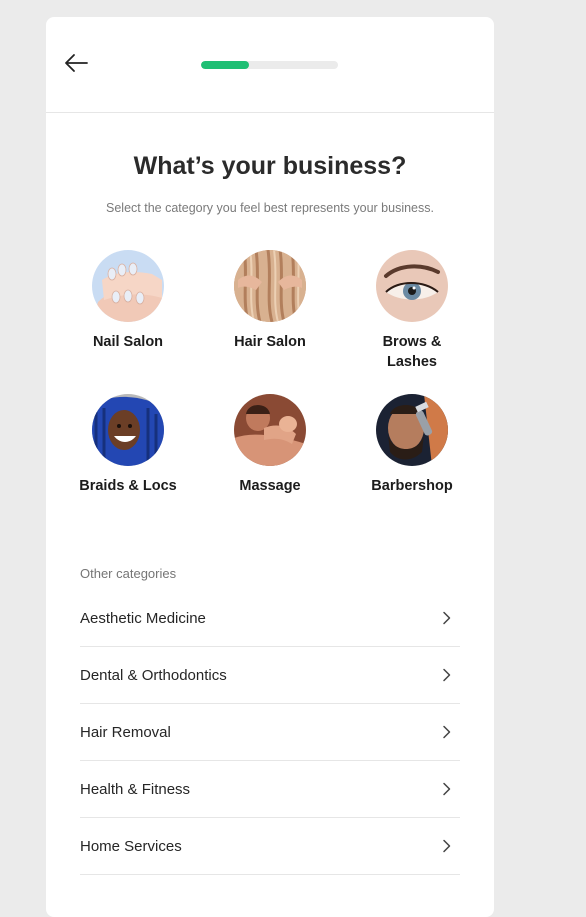 The image size is (586, 917). What do you see at coordinates (412, 486) in the screenshot?
I see `category-label: Barbershop` at bounding box center [412, 486].